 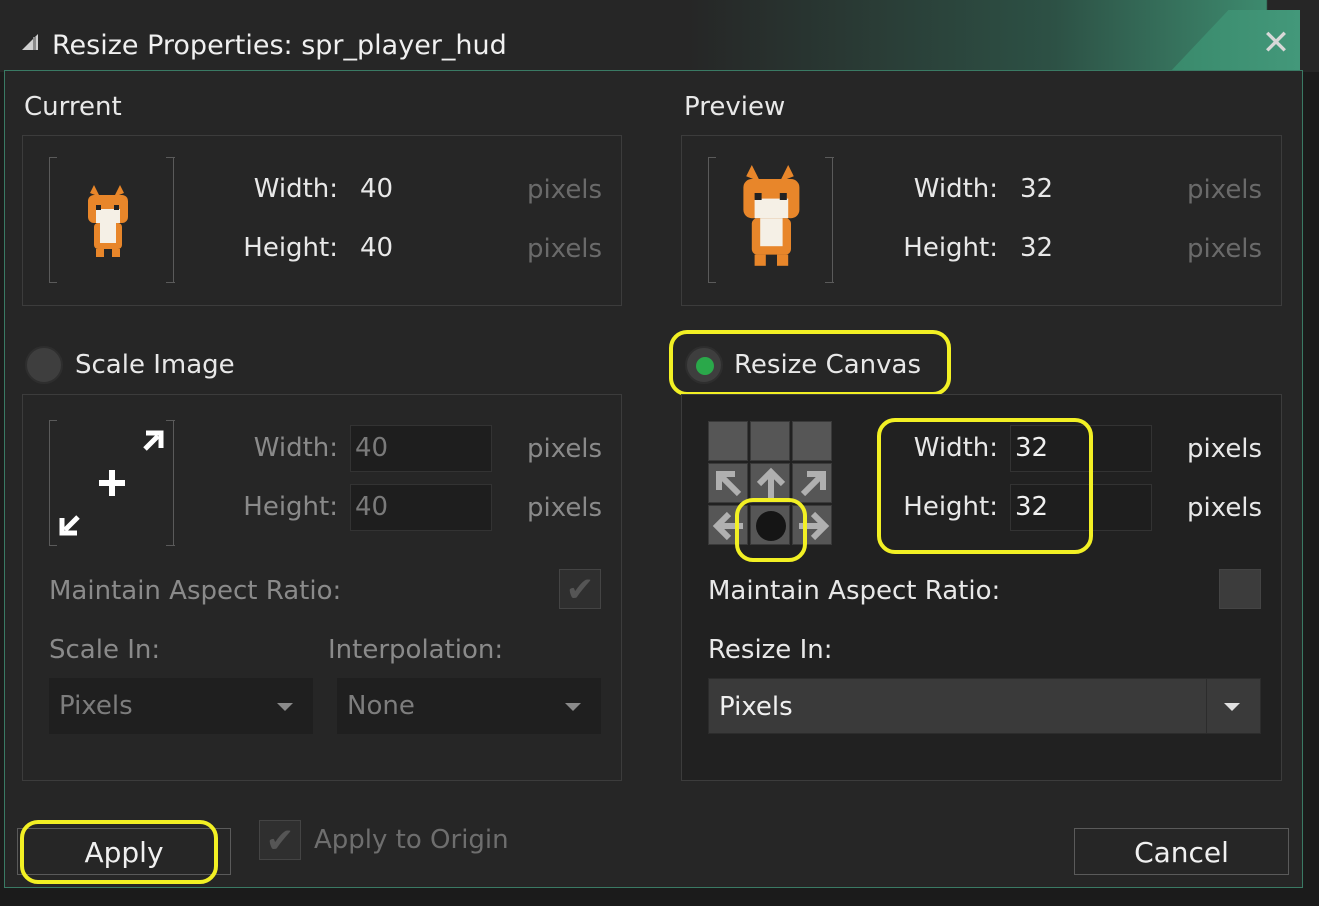 I want to click on current-heading: Current, so click(x=73, y=107).